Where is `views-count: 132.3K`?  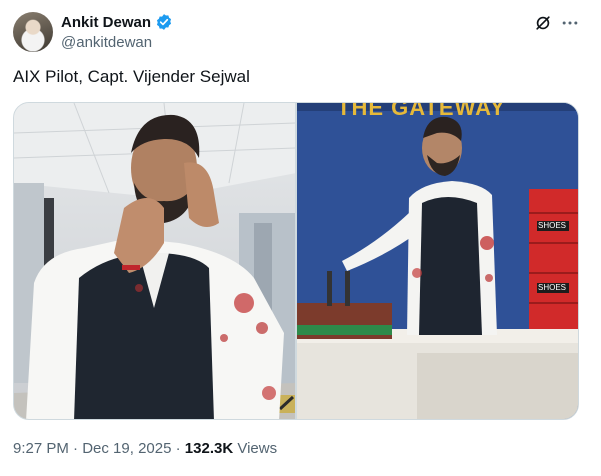 views-count: 132.3K is located at coordinates (209, 448).